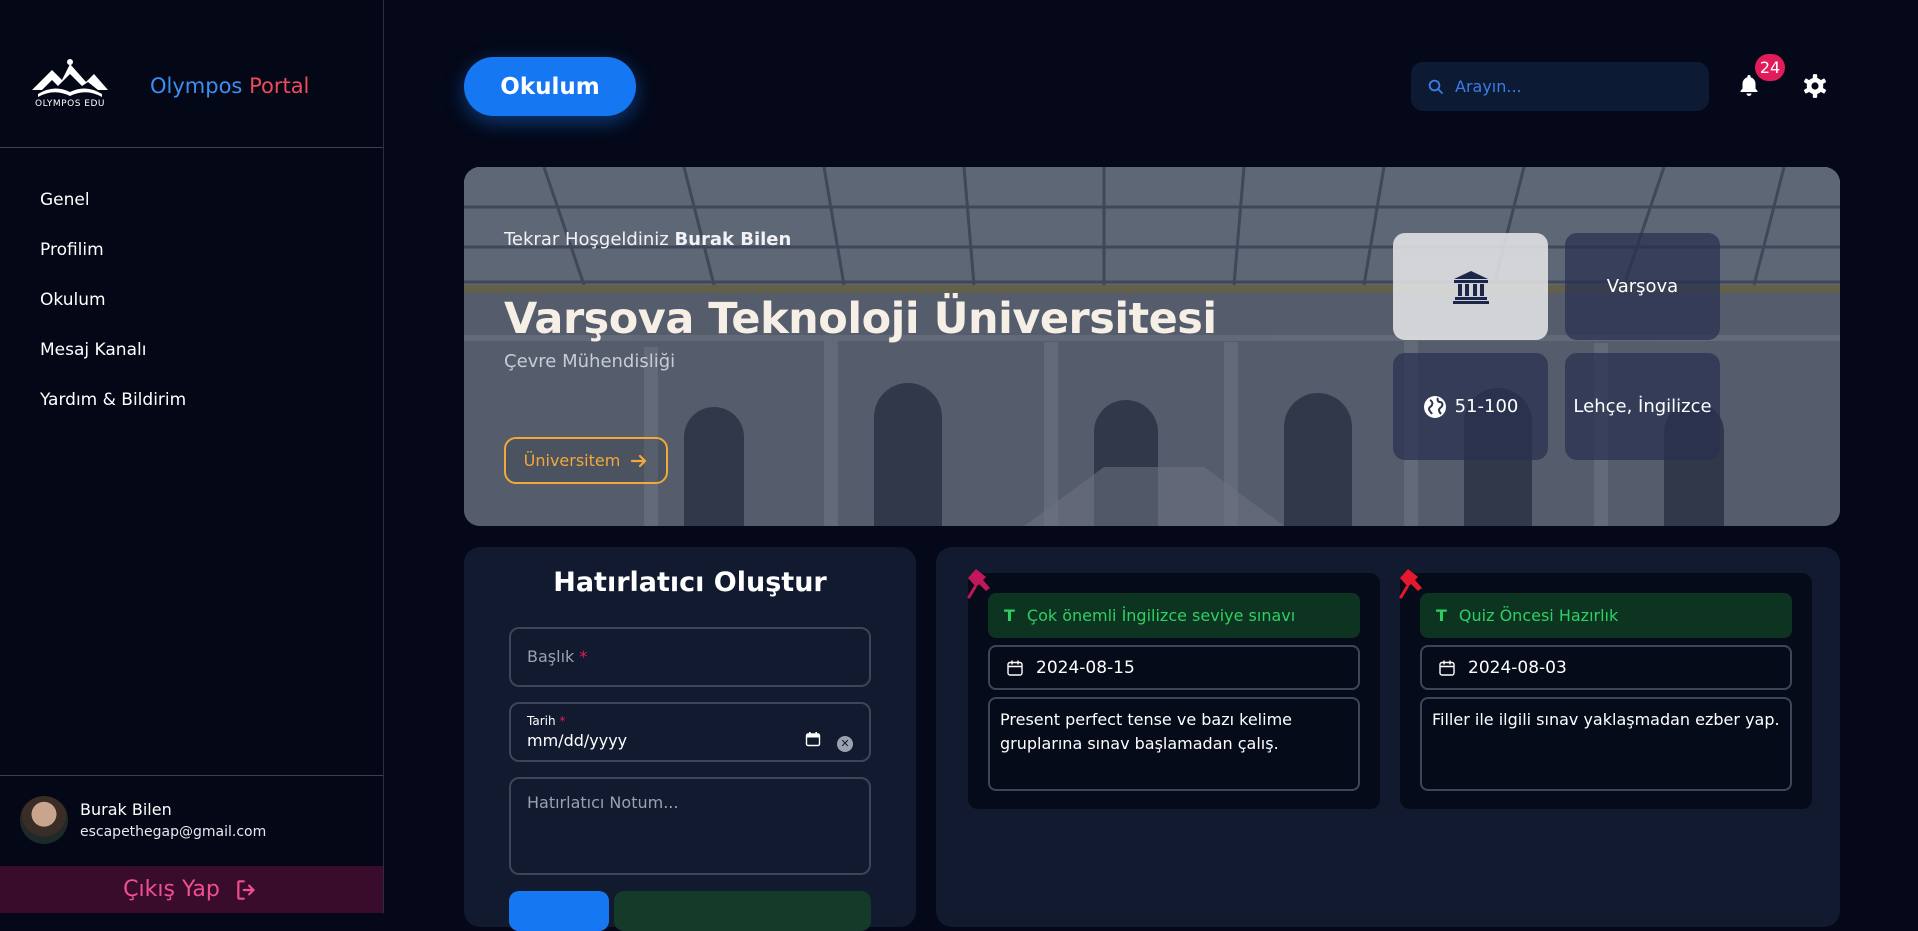 The width and height of the screenshot is (1918, 931). I want to click on ranking-value: 51-100, so click(1486, 406).